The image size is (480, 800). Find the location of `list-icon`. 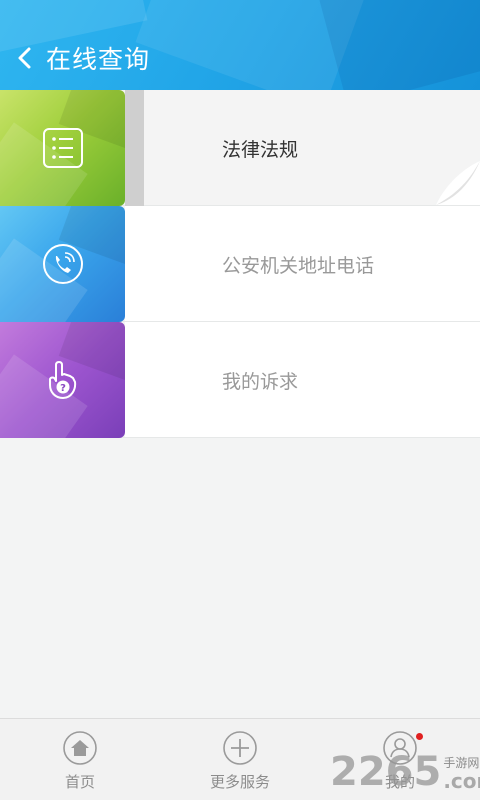

list-icon is located at coordinates (62, 148).